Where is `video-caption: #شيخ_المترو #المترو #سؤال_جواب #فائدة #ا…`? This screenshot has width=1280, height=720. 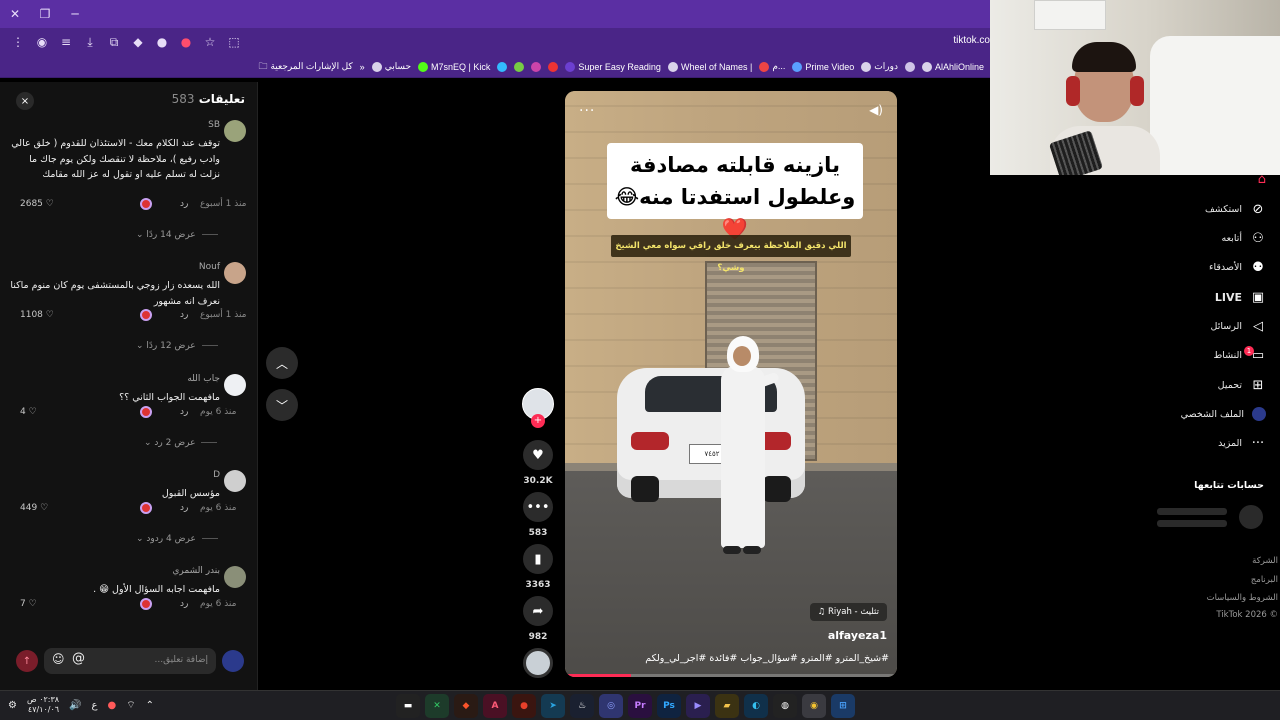 video-caption: #شيخ_المترو #المترو #سؤال_جواب #فائدة #ا… is located at coordinates (767, 658).